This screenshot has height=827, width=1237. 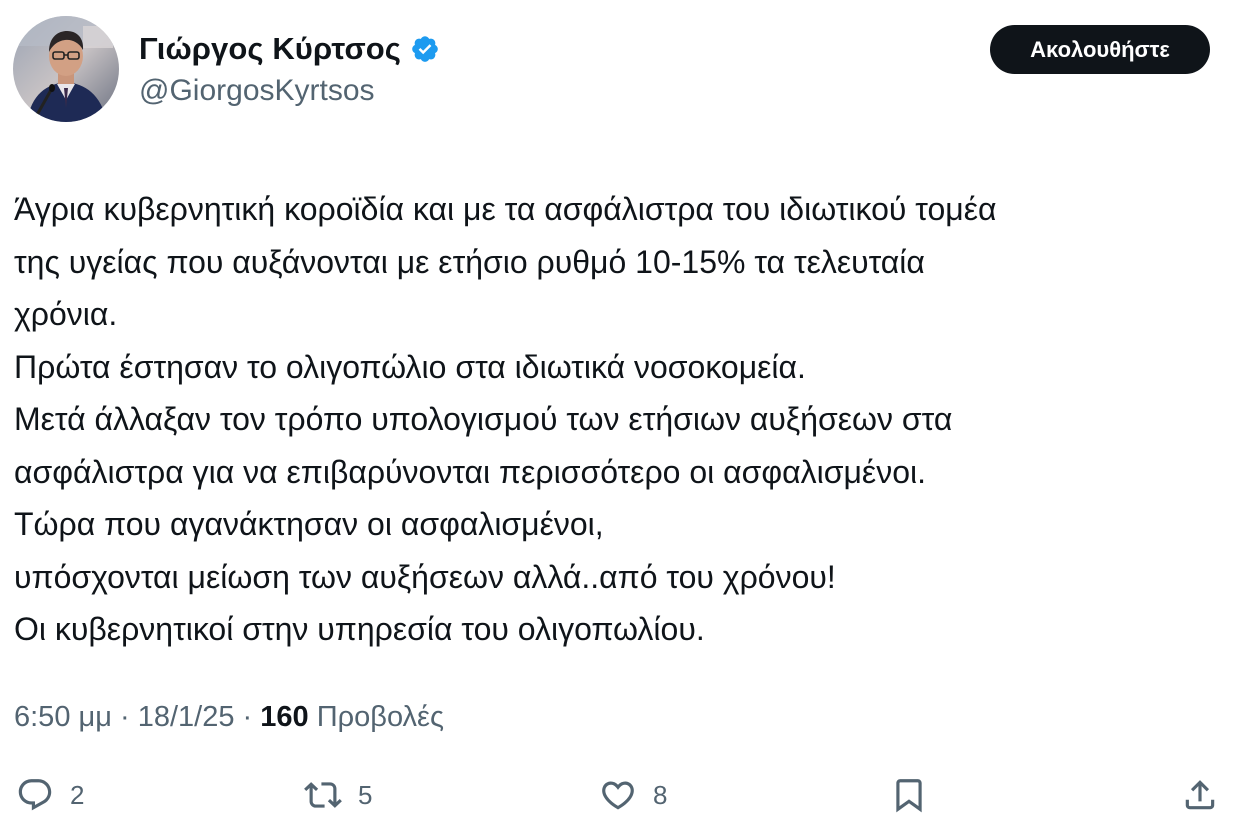 I want to click on tweet-time: 6:50 μμ, so click(x=63, y=717).